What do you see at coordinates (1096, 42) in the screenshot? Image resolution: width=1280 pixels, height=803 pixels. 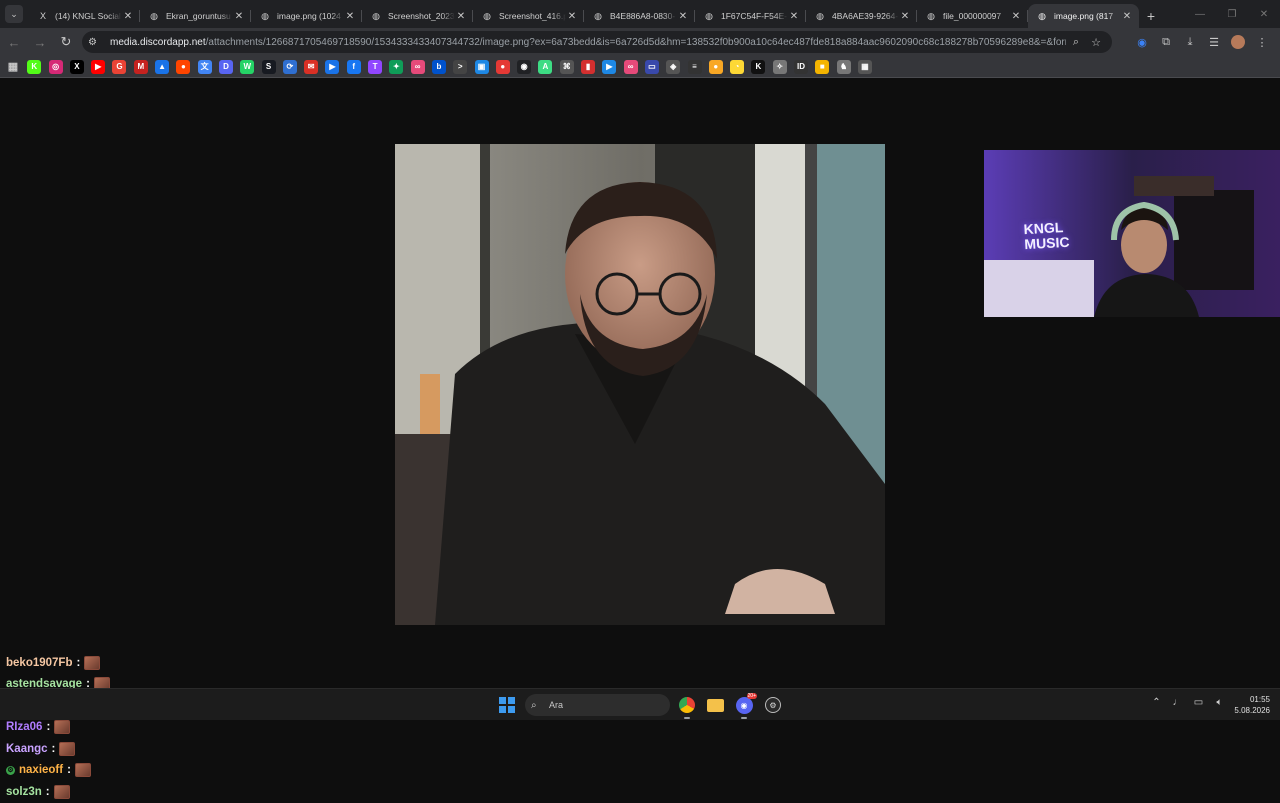 I see `star-icon: ☆` at bounding box center [1096, 42].